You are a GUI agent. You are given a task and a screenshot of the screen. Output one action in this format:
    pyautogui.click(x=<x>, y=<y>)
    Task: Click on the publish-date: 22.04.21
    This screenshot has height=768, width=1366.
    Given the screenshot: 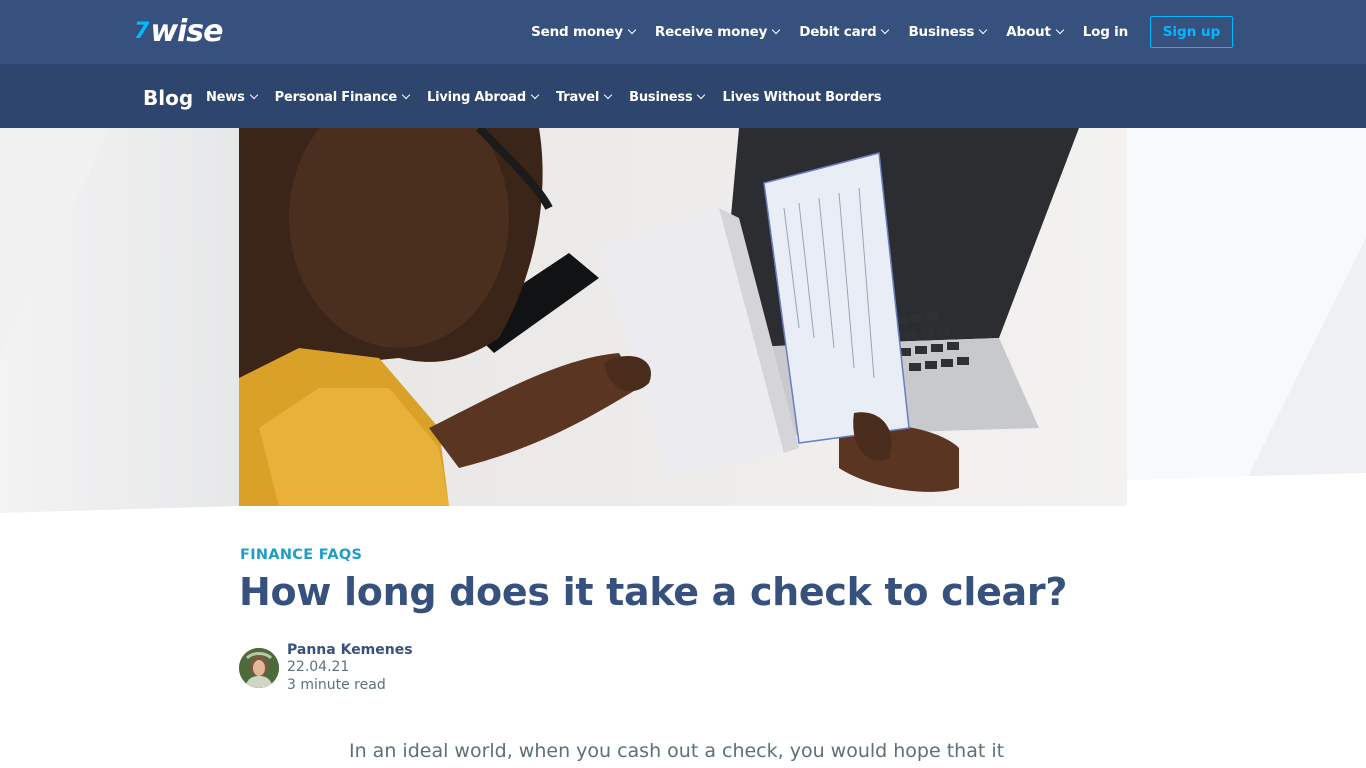 What is the action you would take?
    pyautogui.click(x=318, y=667)
    